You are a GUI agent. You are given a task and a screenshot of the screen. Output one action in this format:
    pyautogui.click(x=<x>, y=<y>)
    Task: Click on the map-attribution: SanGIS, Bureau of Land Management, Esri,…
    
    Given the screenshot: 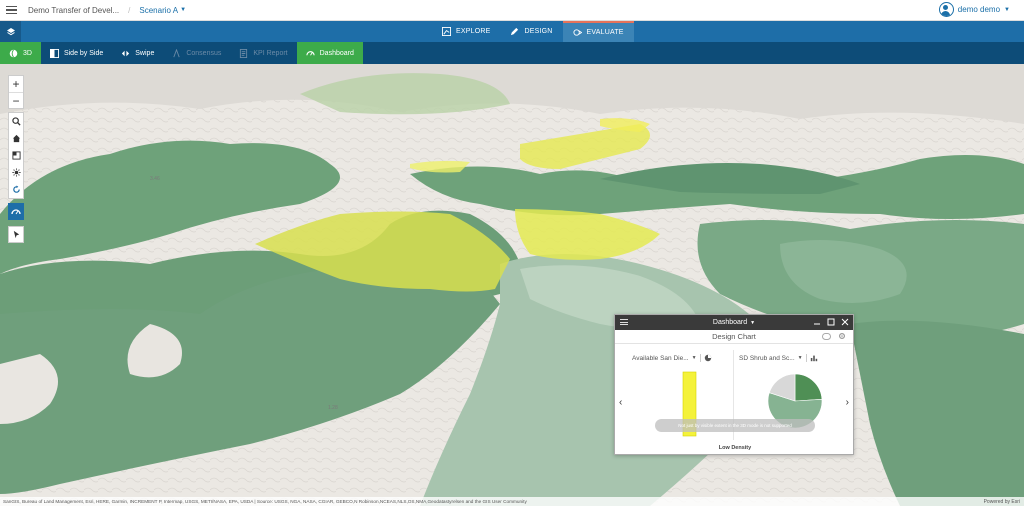 What is the action you would take?
    pyautogui.click(x=512, y=501)
    